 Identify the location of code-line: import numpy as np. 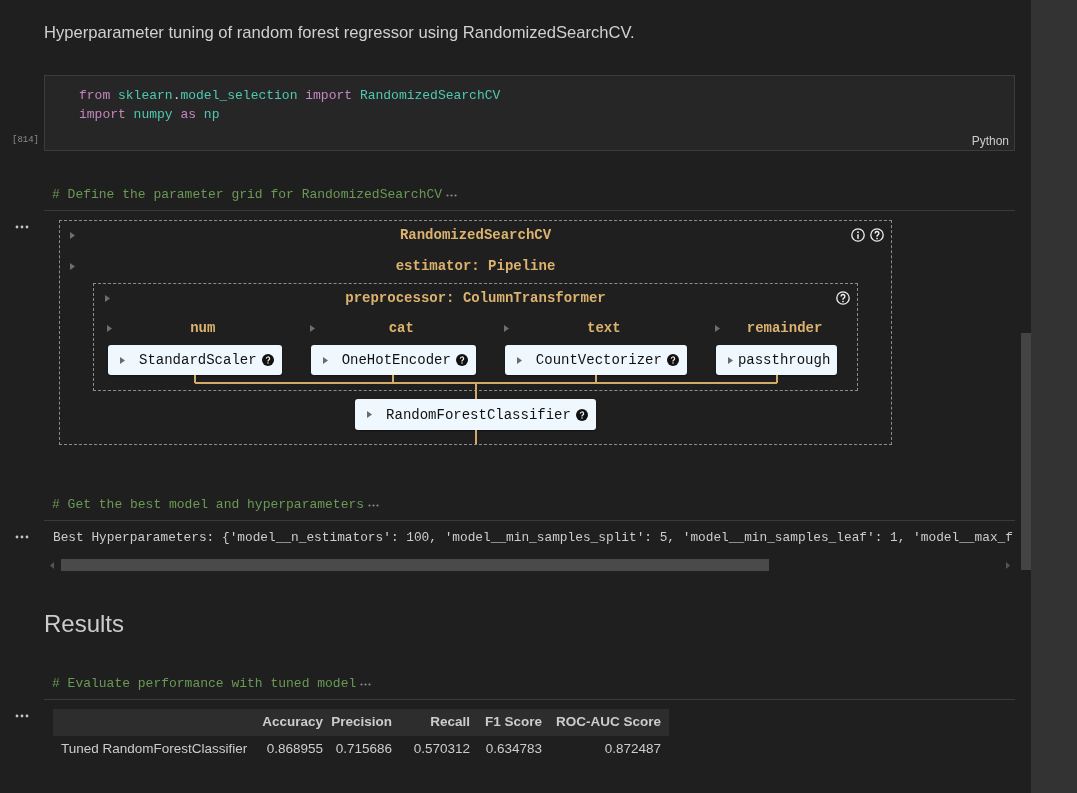
(149, 115).